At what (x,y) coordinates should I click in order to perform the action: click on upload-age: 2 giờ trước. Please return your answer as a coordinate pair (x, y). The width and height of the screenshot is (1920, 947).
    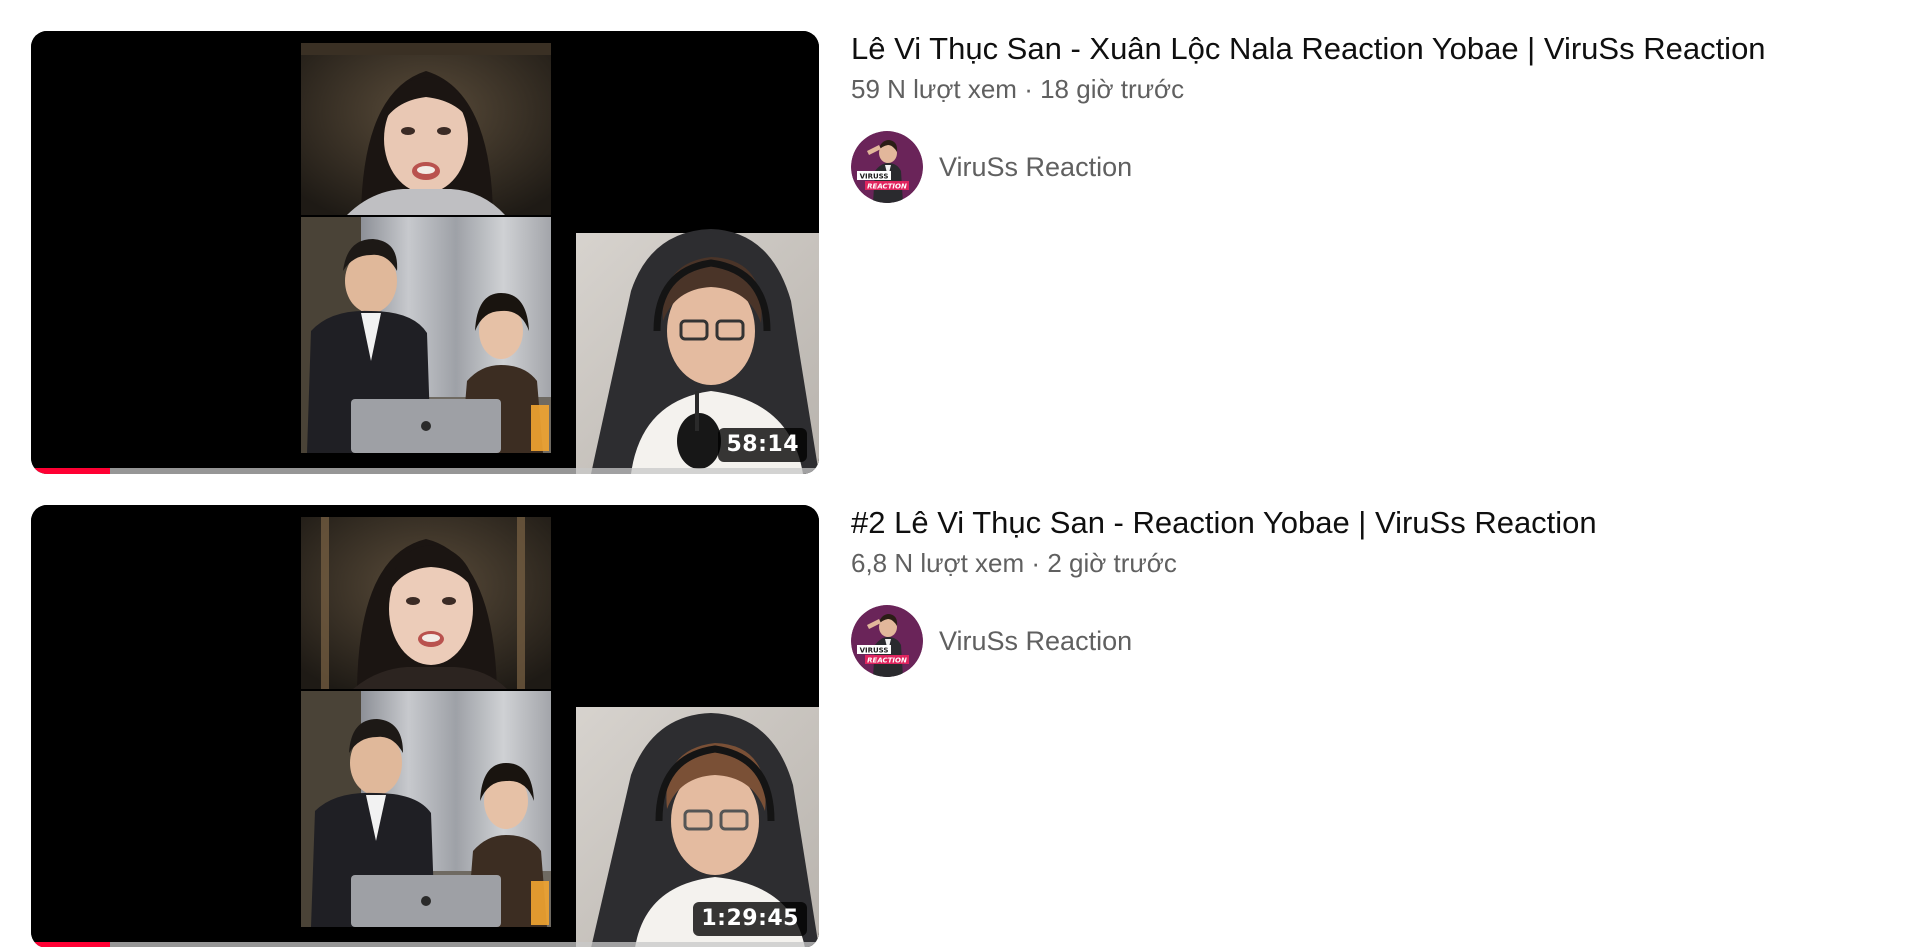
    Looking at the image, I should click on (1112, 563).